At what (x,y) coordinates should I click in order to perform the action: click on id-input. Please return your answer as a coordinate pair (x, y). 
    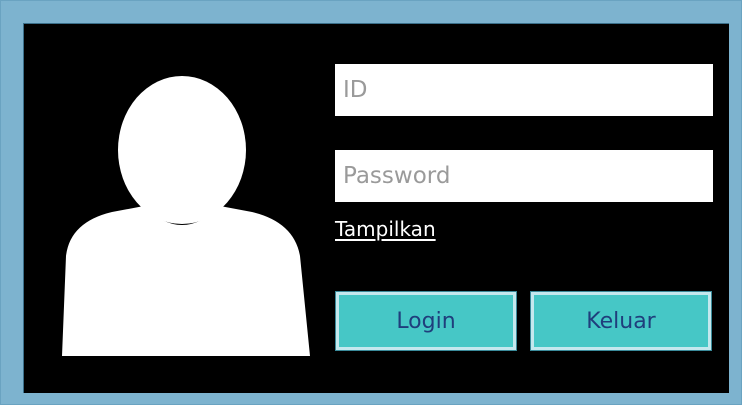
    Looking at the image, I should click on (524, 90).